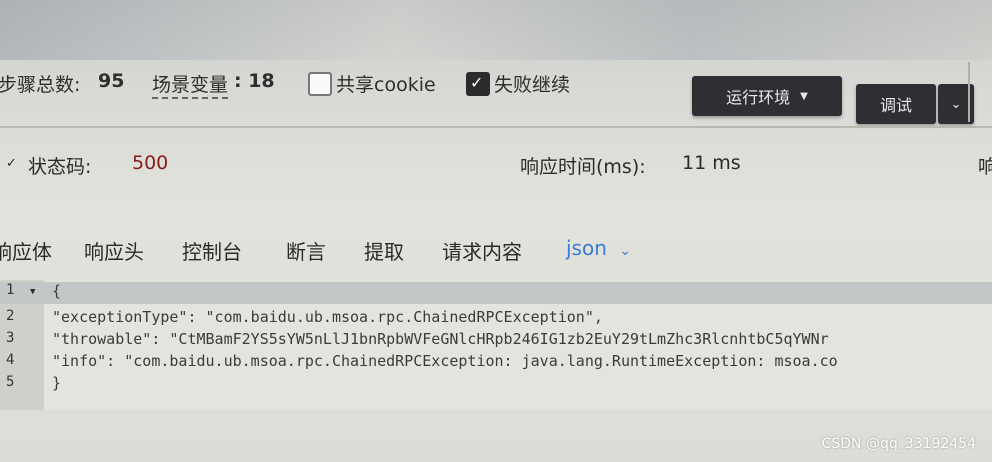 This screenshot has width=992, height=462. What do you see at coordinates (804, 96) in the screenshot?
I see `caret-down-icon: ▼` at bounding box center [804, 96].